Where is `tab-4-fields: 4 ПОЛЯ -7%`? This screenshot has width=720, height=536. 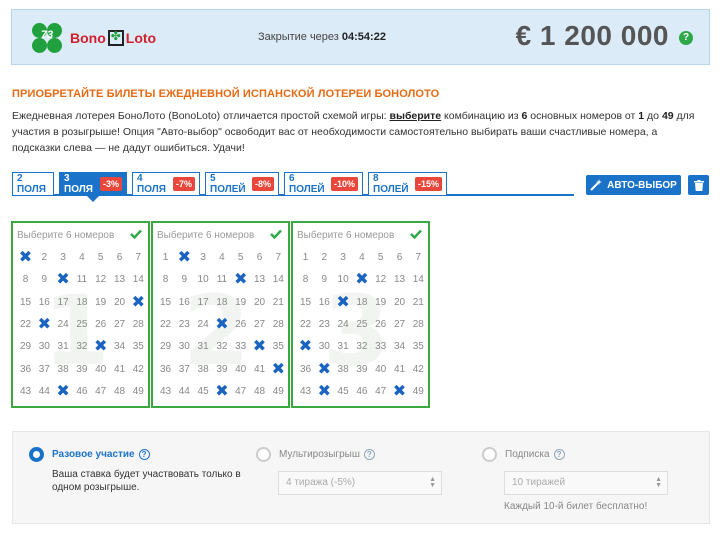
tab-4-fields: 4 ПОЛЯ -7% is located at coordinates (166, 183).